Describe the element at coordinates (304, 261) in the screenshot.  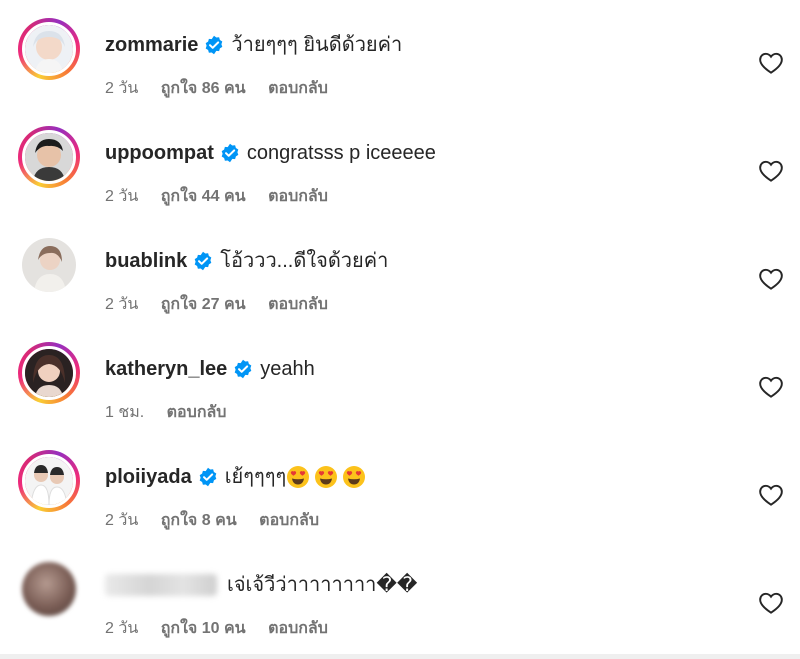
I see `comment-text: โอ้ววว...ดีใจด้วยค่า` at that location.